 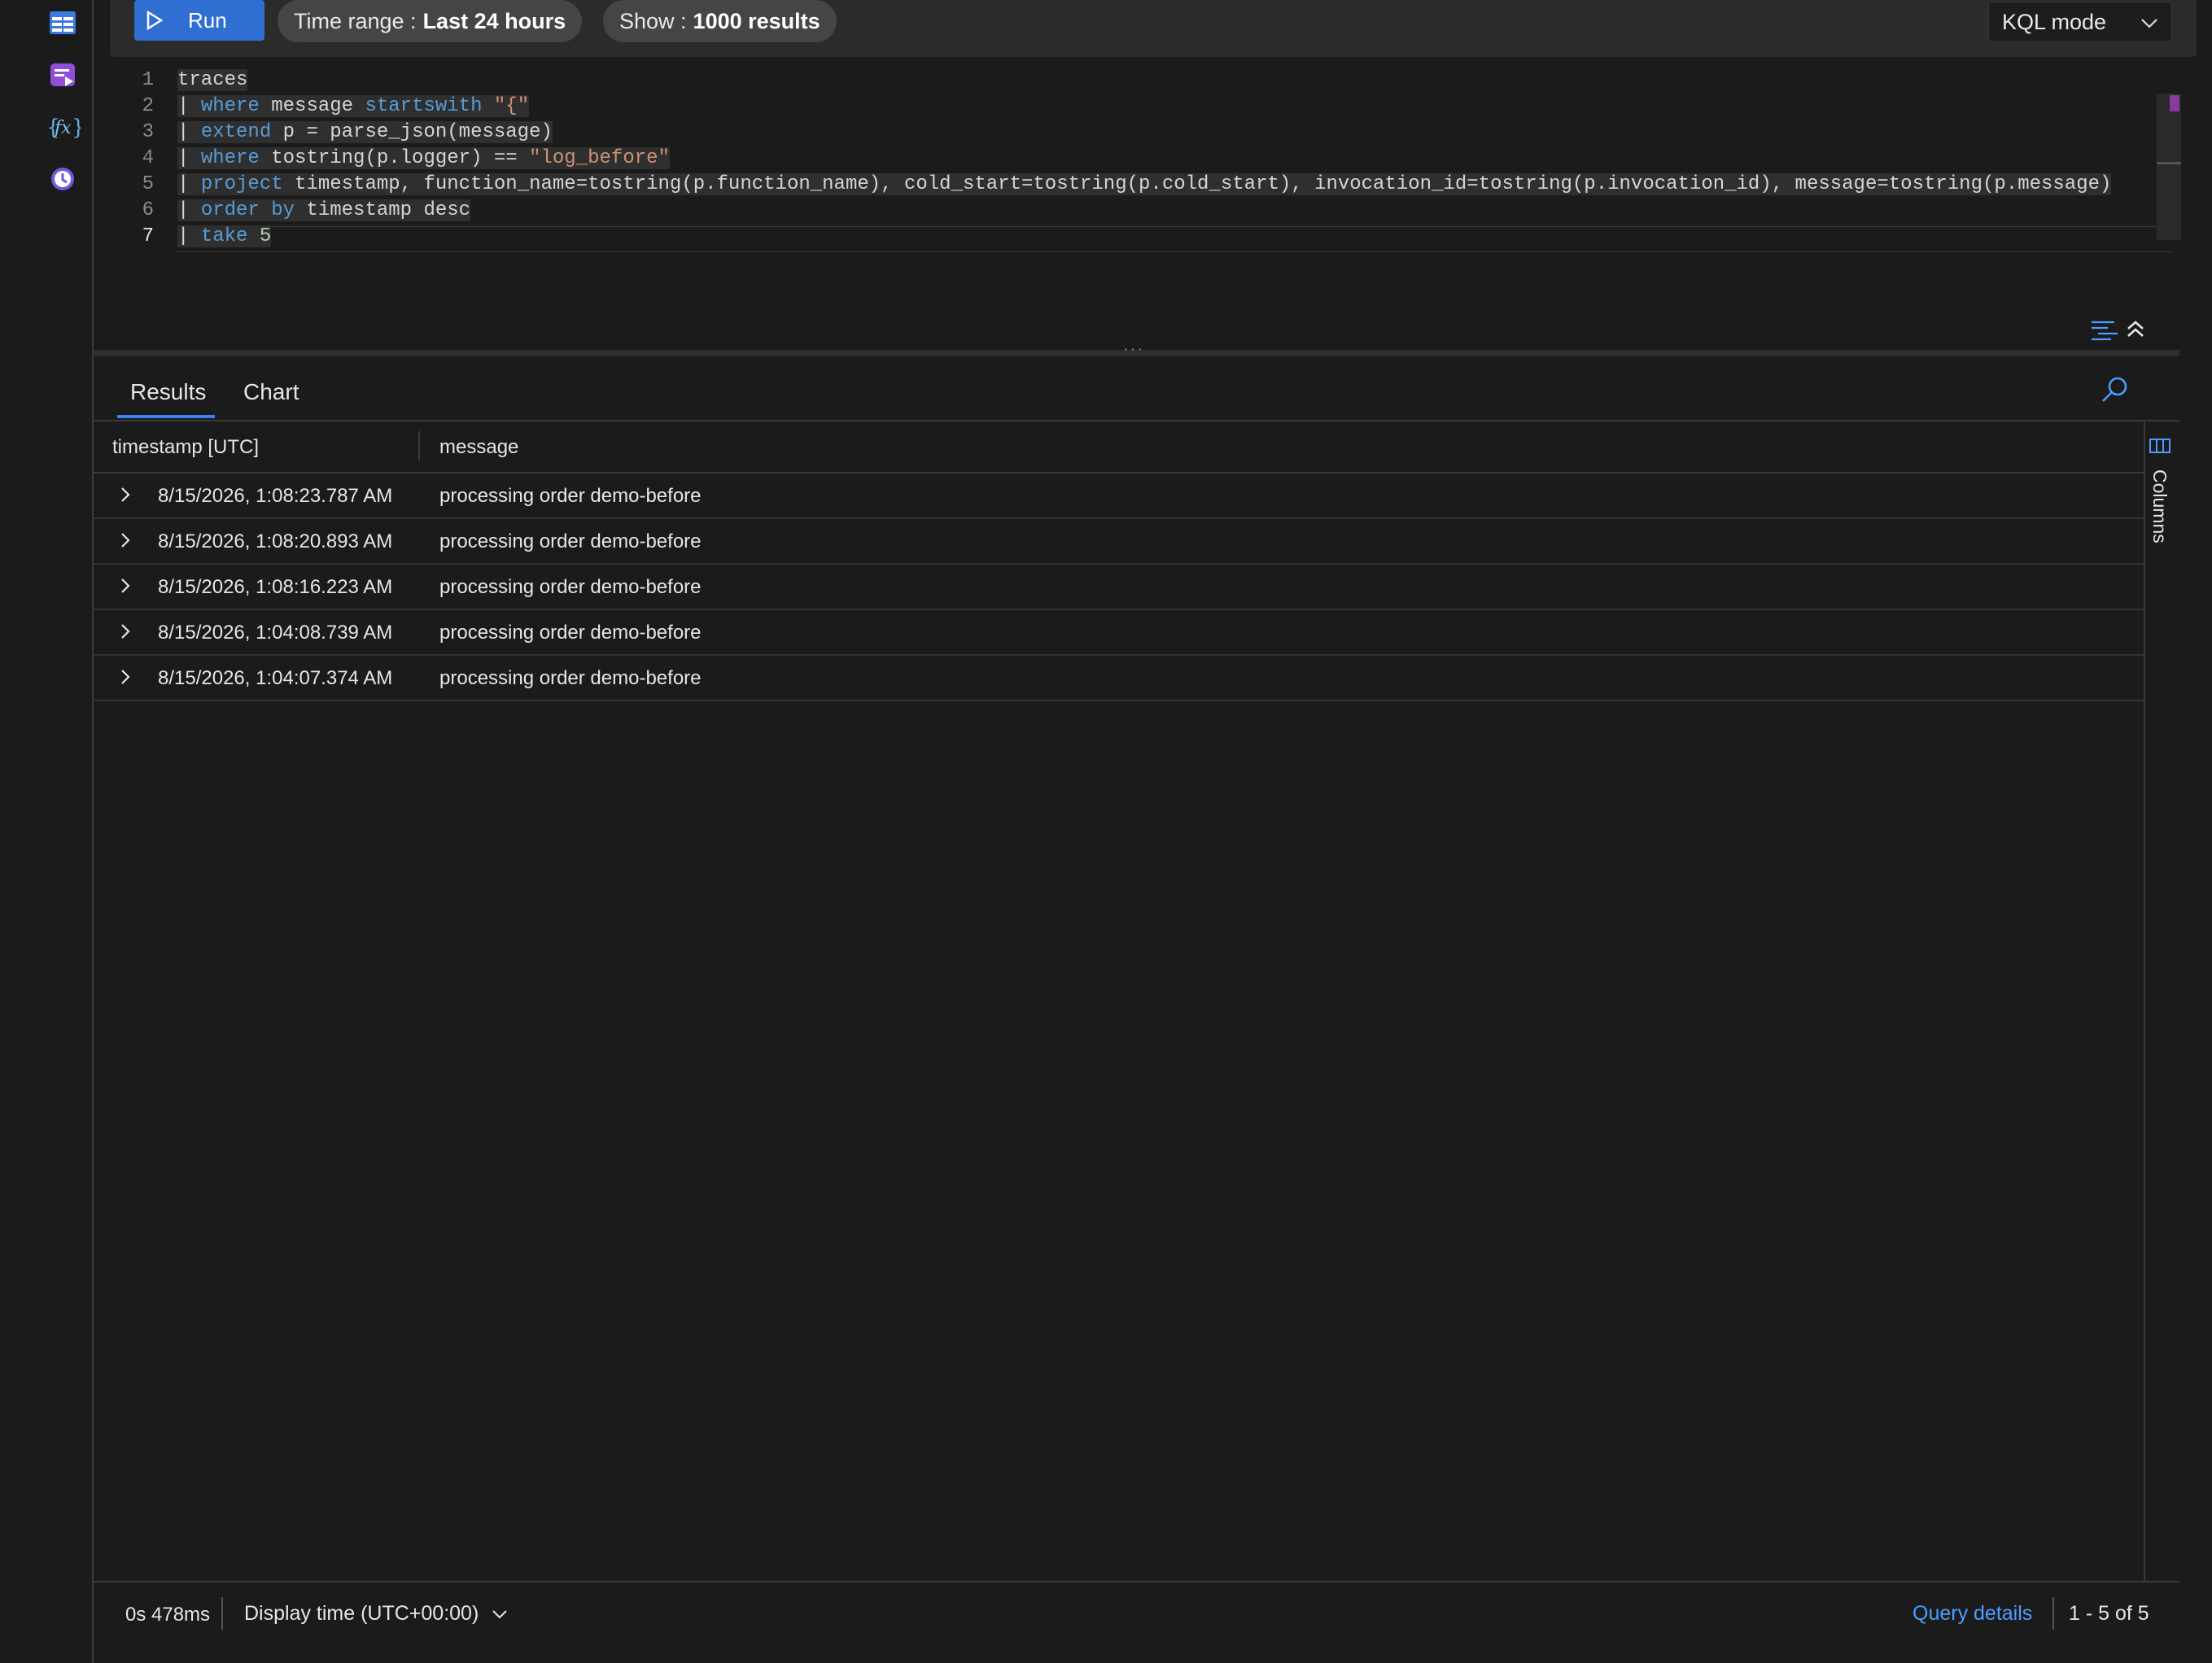 I want to click on column-header-timestamp: timestamp [UTC], so click(x=185, y=447).